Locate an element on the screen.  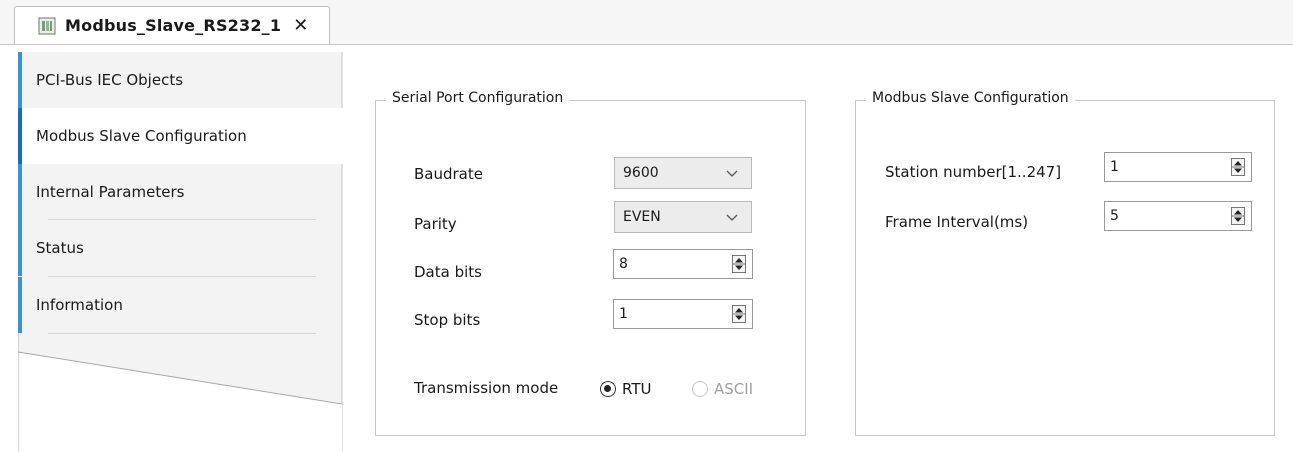
sidebar-divider is located at coordinates (182, 333).